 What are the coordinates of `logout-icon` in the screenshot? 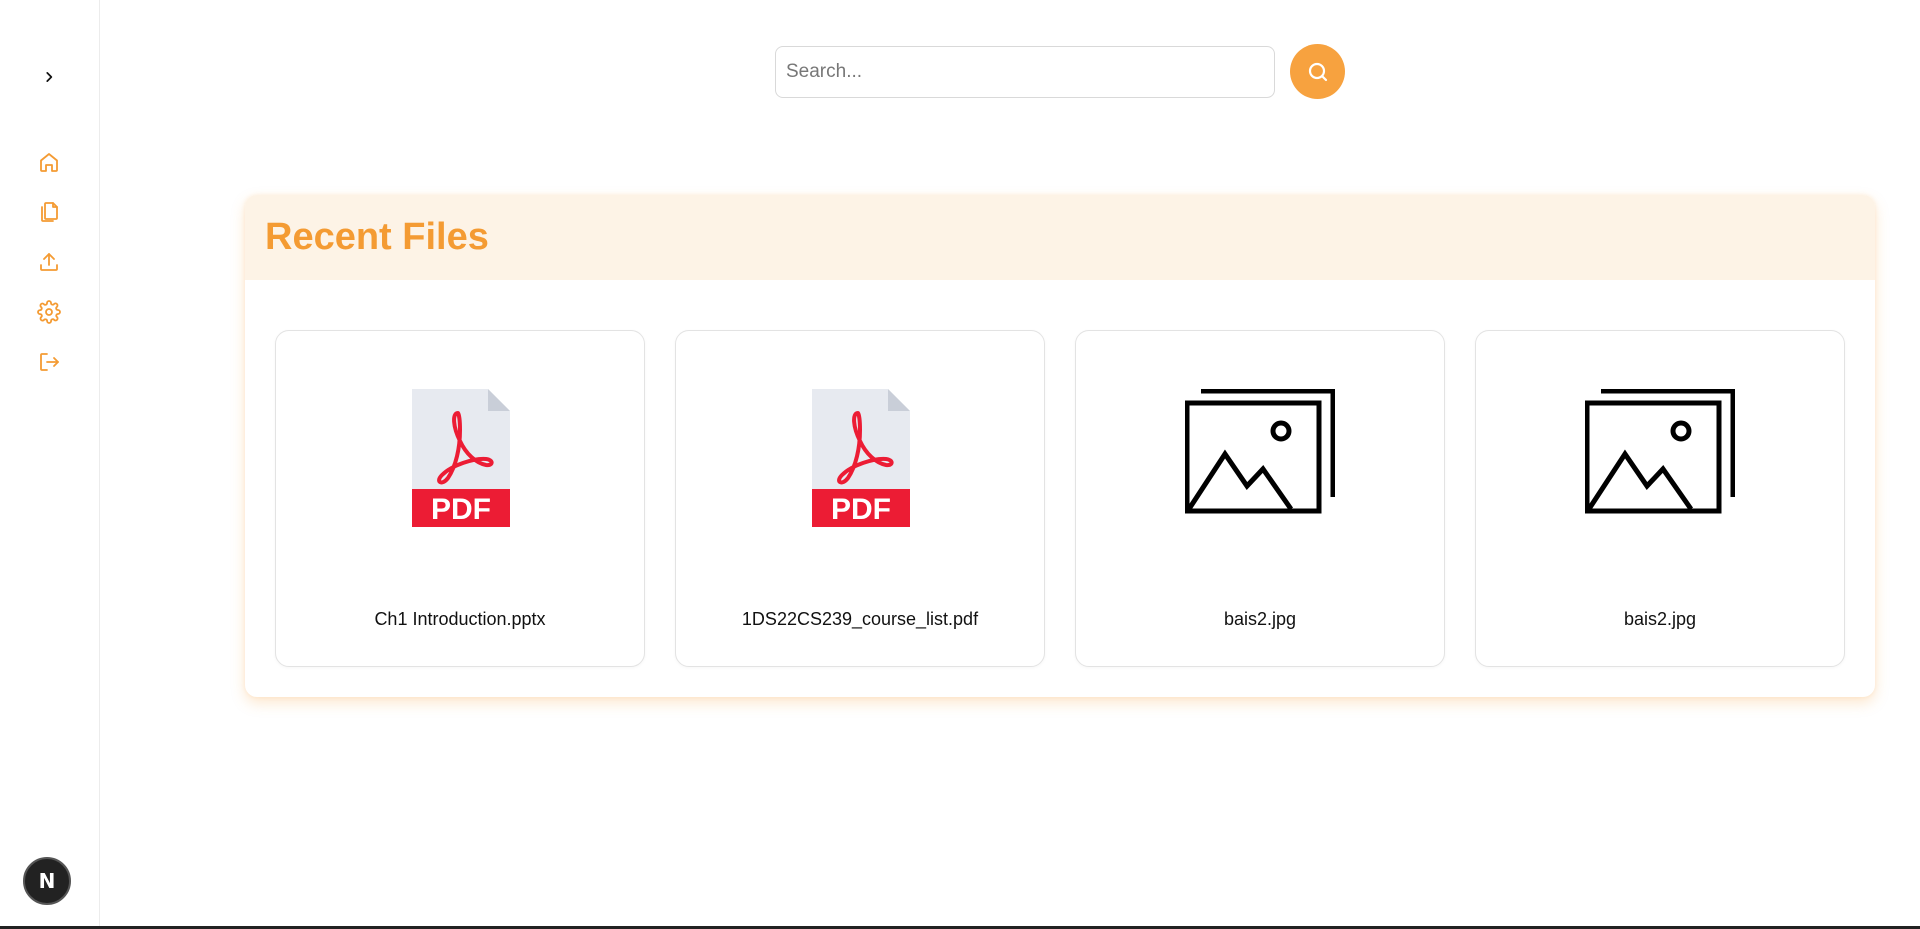 It's located at (49, 362).